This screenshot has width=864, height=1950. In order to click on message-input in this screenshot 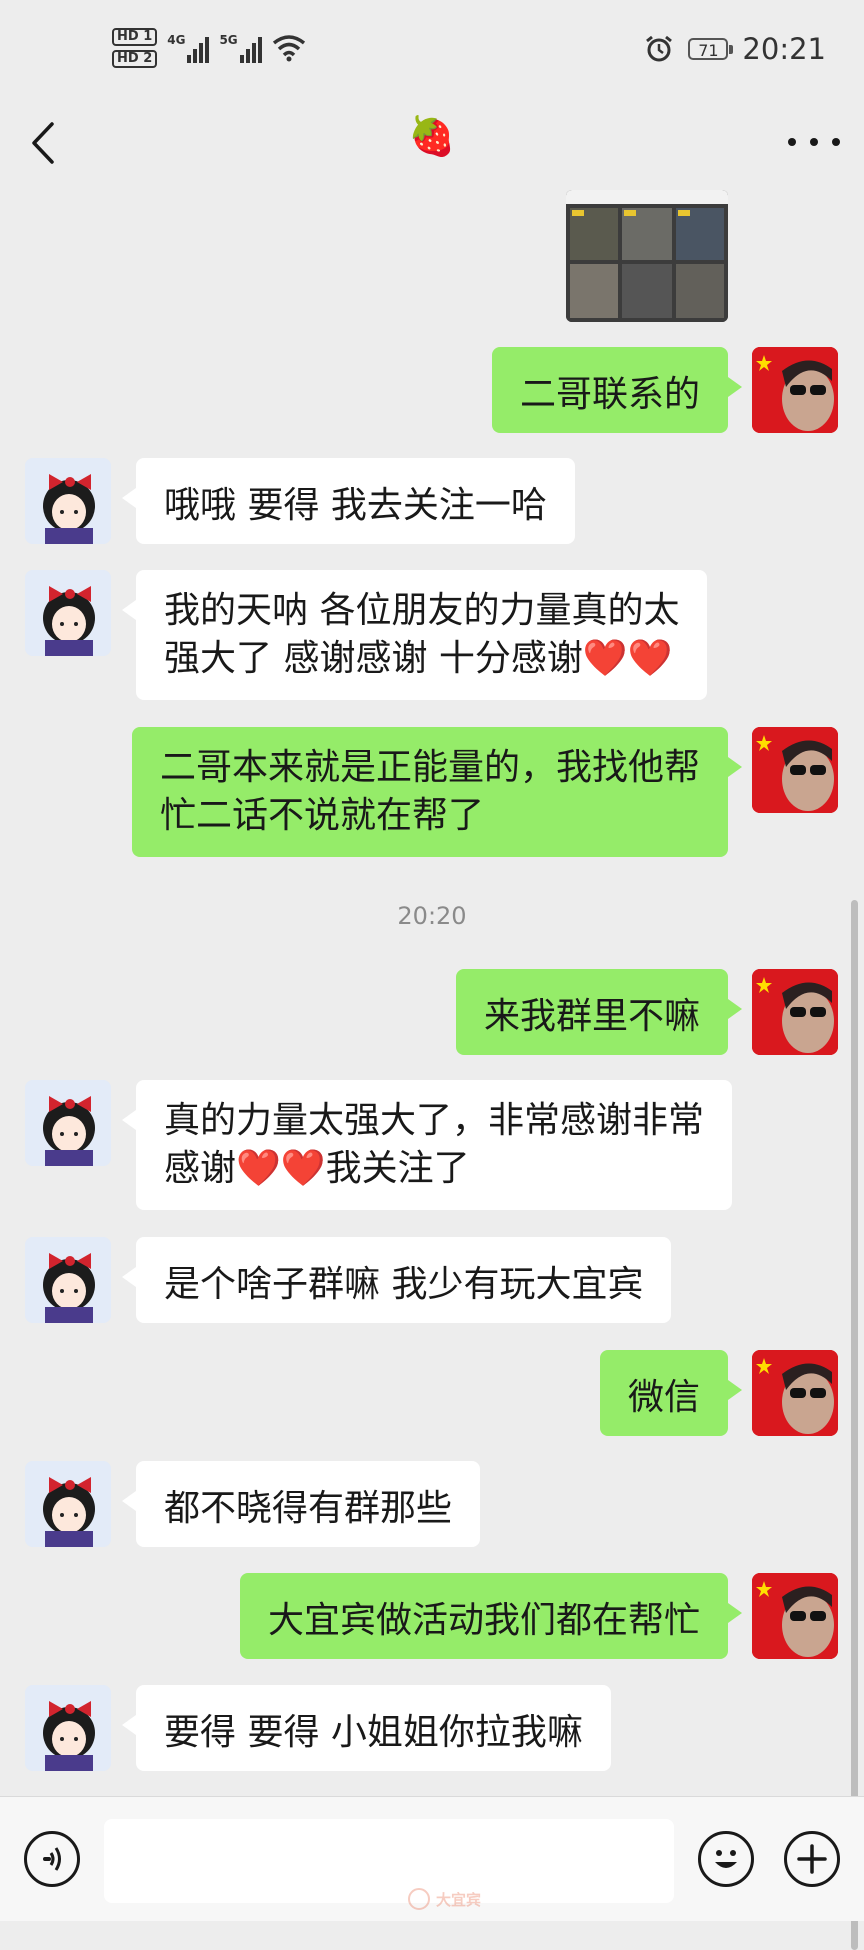, I will do `click(389, 1861)`.